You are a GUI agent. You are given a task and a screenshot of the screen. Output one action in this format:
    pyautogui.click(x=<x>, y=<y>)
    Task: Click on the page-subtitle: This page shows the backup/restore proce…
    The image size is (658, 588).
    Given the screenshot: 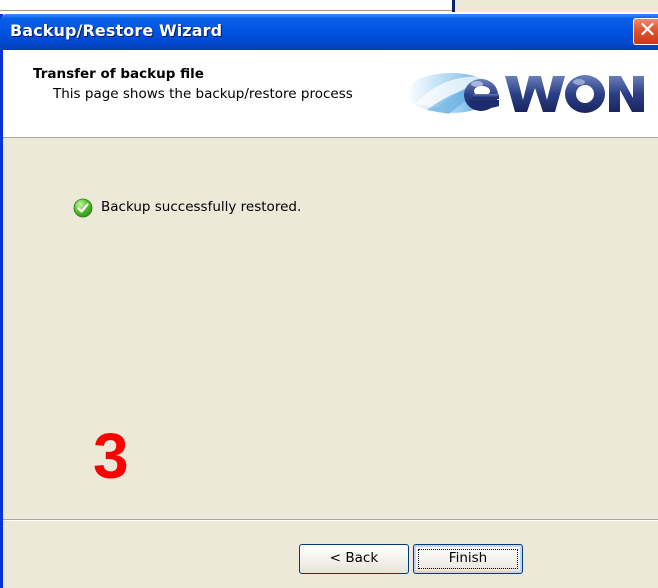 What is the action you would take?
    pyautogui.click(x=203, y=94)
    